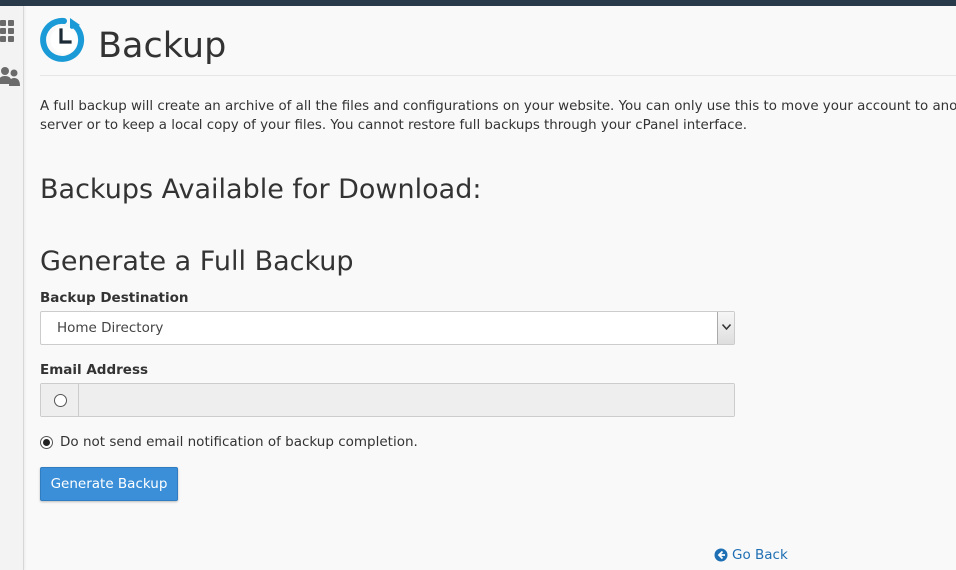 The height and width of the screenshot is (570, 956). Describe the element at coordinates (12, 288) in the screenshot. I see `sidebar` at that location.